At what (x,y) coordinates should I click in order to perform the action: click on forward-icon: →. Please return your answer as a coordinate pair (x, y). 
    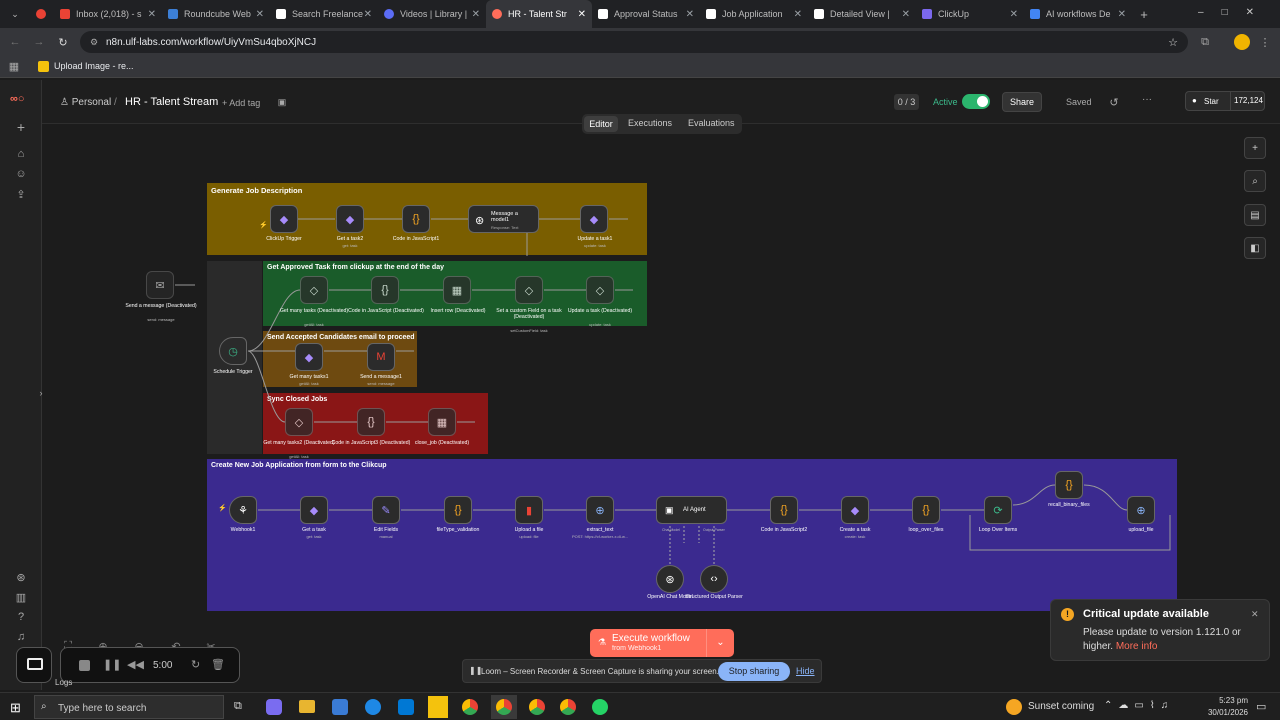
    Looking at the image, I should click on (39, 42).